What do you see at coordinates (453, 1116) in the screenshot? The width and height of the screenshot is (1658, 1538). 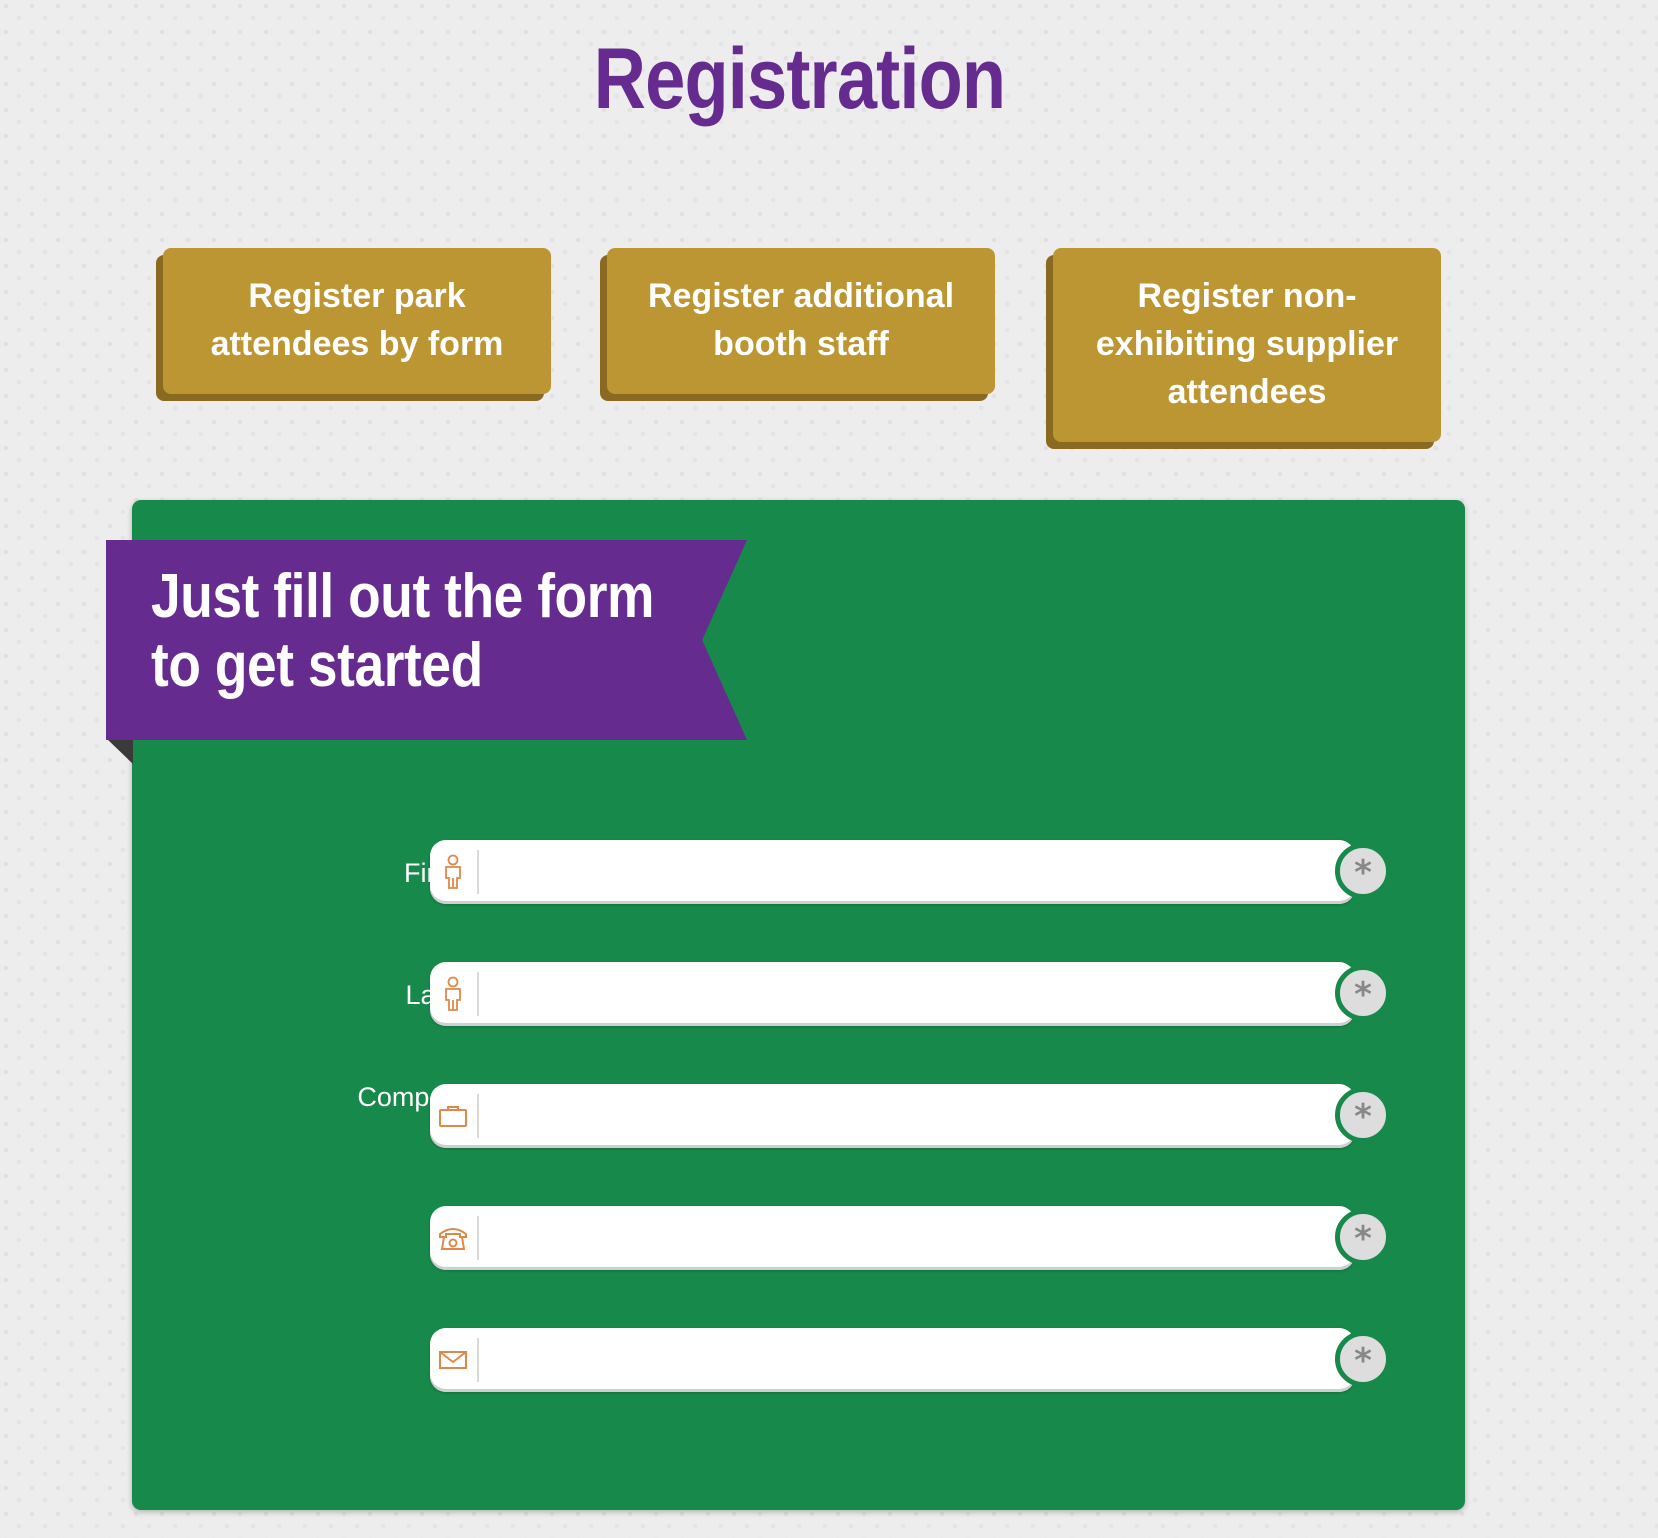 I see `briefcase-icon` at bounding box center [453, 1116].